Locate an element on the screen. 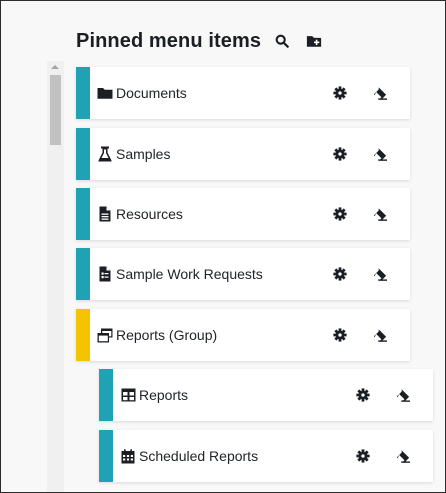 This screenshot has width=446, height=493. search-button is located at coordinates (282, 41).